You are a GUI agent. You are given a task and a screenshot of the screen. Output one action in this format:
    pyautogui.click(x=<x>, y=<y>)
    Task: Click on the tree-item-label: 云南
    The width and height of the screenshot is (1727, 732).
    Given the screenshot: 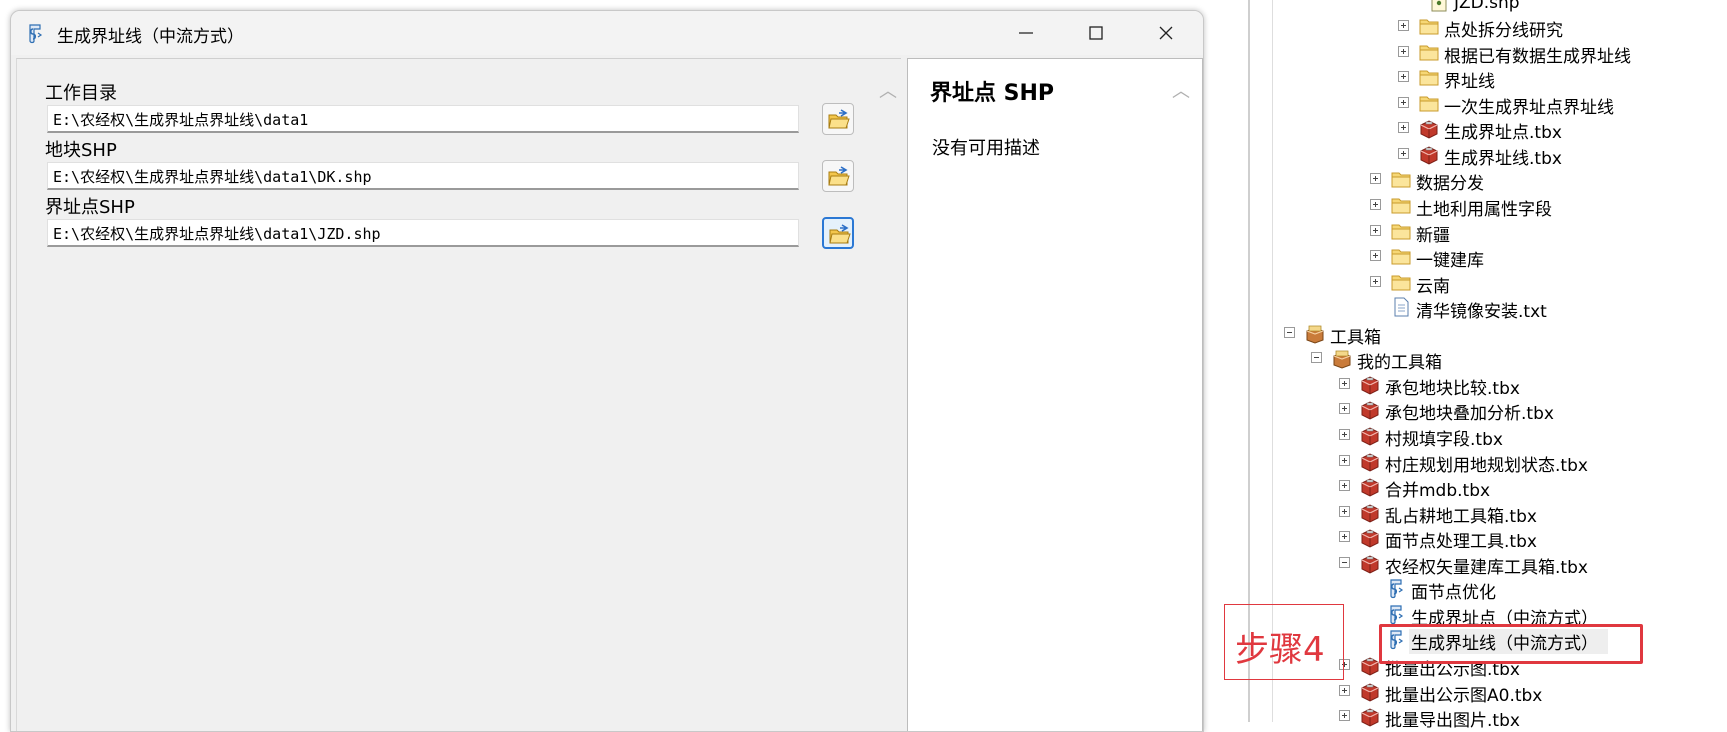 What is the action you would take?
    pyautogui.click(x=1433, y=287)
    